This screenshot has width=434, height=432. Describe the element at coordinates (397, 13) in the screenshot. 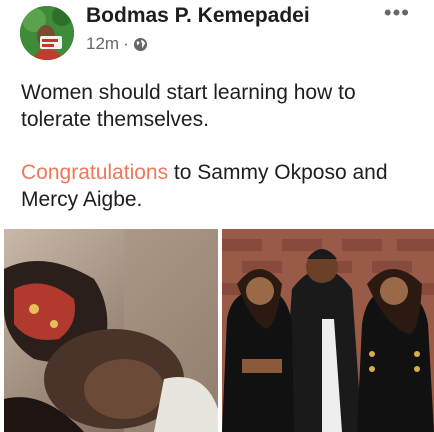

I see `more-options-icon: •••` at that location.